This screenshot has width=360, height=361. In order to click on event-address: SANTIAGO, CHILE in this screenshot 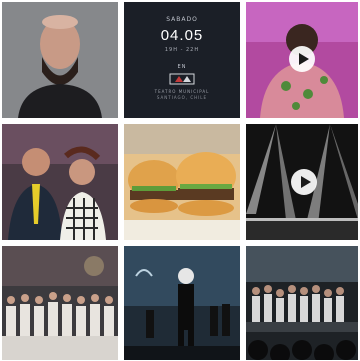, I will do `click(182, 97)`.